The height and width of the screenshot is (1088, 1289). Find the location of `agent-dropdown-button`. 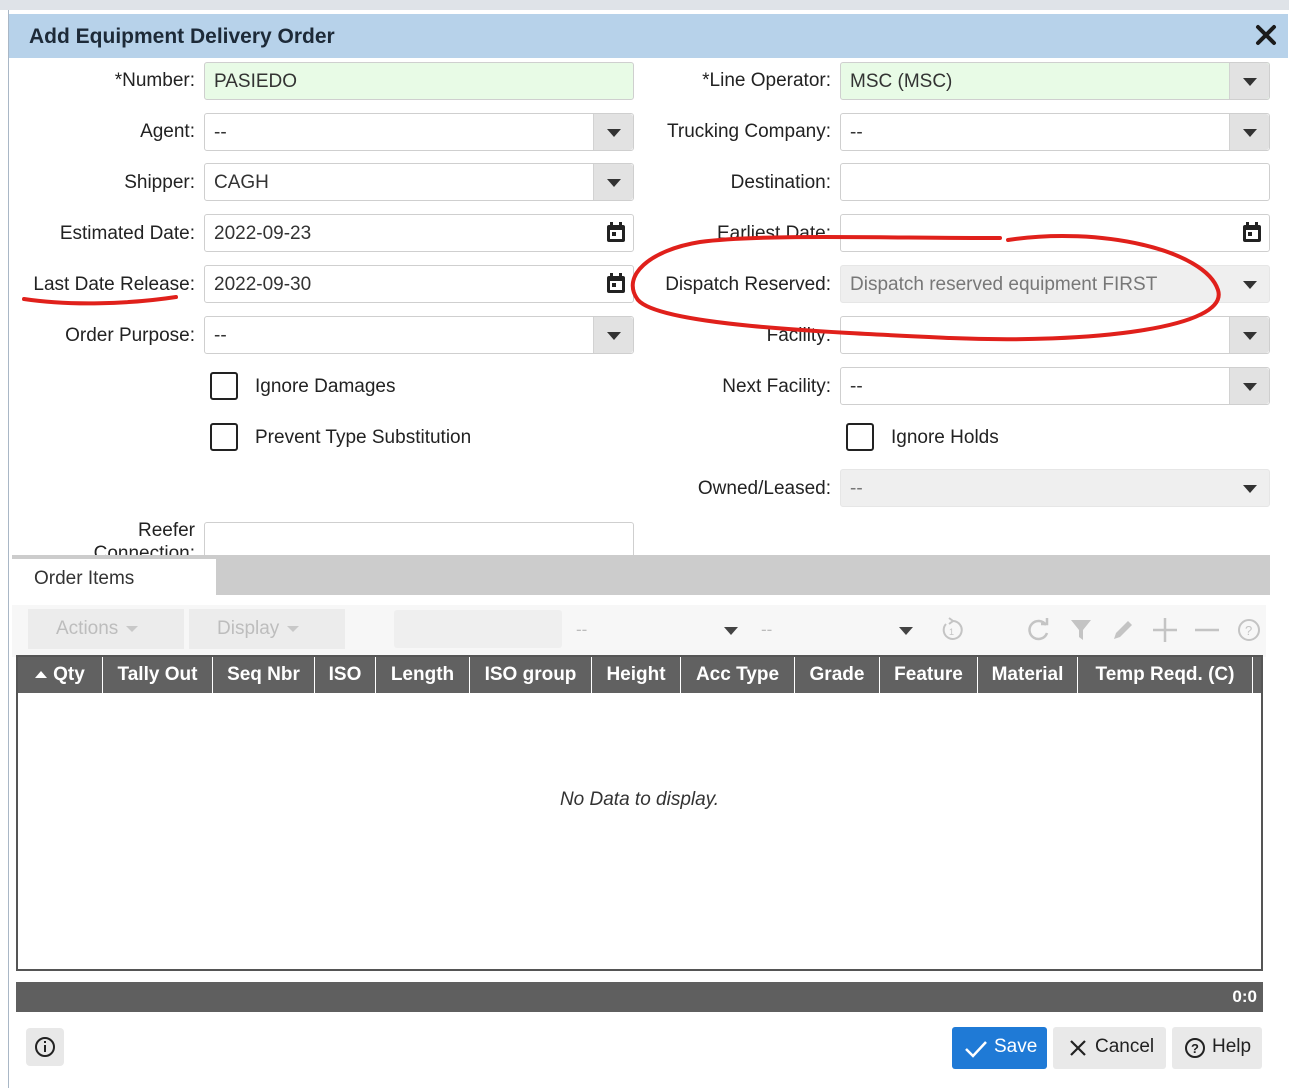

agent-dropdown-button is located at coordinates (613, 132).